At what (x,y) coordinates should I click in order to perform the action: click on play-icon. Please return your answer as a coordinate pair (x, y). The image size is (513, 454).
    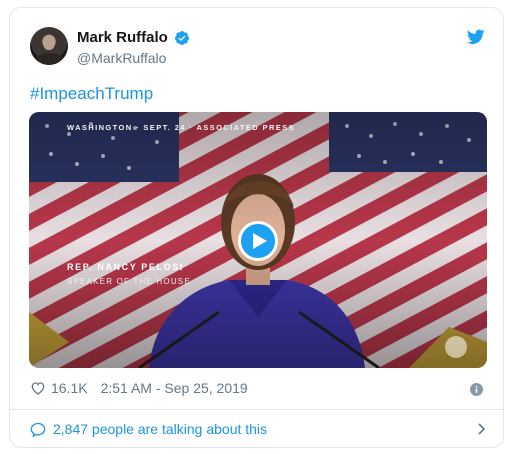
    Looking at the image, I should click on (259, 241).